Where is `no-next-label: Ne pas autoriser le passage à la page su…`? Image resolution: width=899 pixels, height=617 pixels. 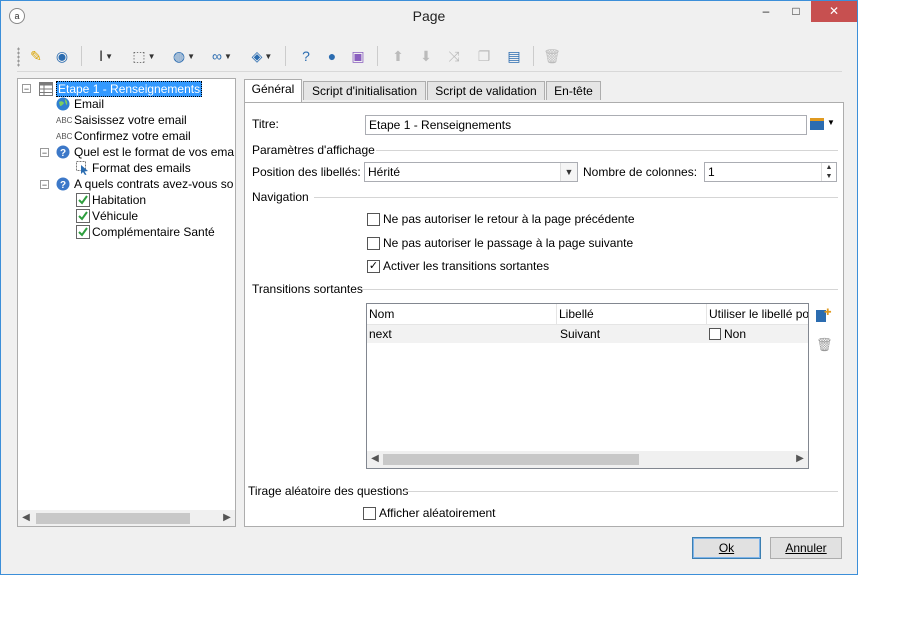
no-next-label: Ne pas autoriser le passage à la page su… is located at coordinates (508, 243).